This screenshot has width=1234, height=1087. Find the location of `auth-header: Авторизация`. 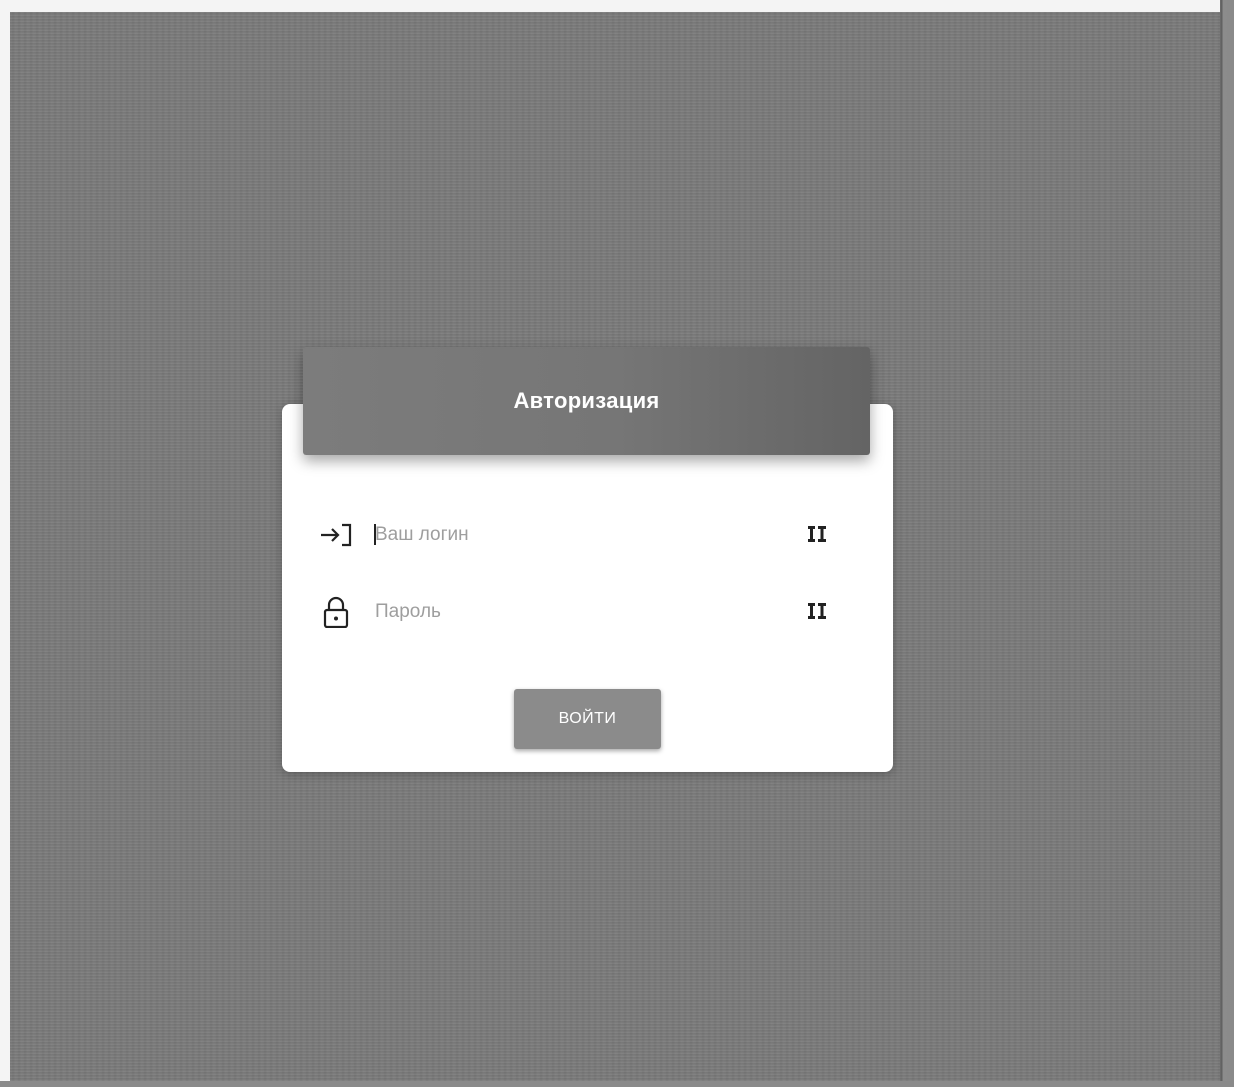

auth-header: Авторизация is located at coordinates (586, 401).